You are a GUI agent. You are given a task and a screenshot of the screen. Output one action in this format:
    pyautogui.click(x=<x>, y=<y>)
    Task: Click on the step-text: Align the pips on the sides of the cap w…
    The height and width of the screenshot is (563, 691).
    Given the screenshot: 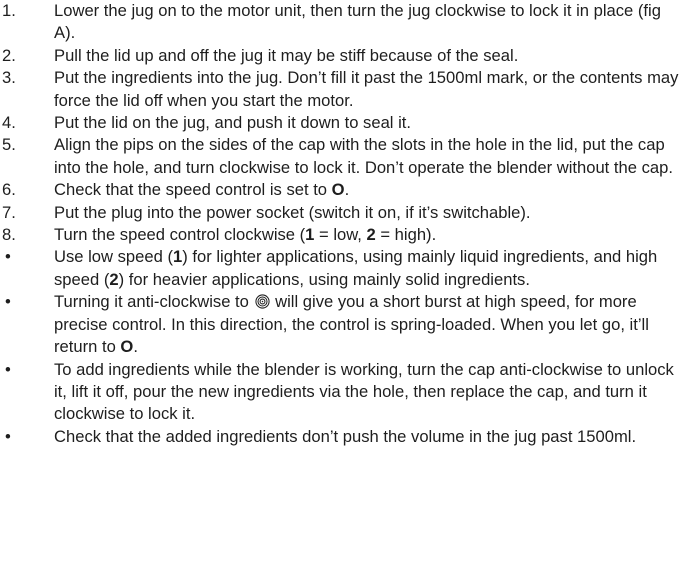 What is the action you would take?
    pyautogui.click(x=363, y=156)
    